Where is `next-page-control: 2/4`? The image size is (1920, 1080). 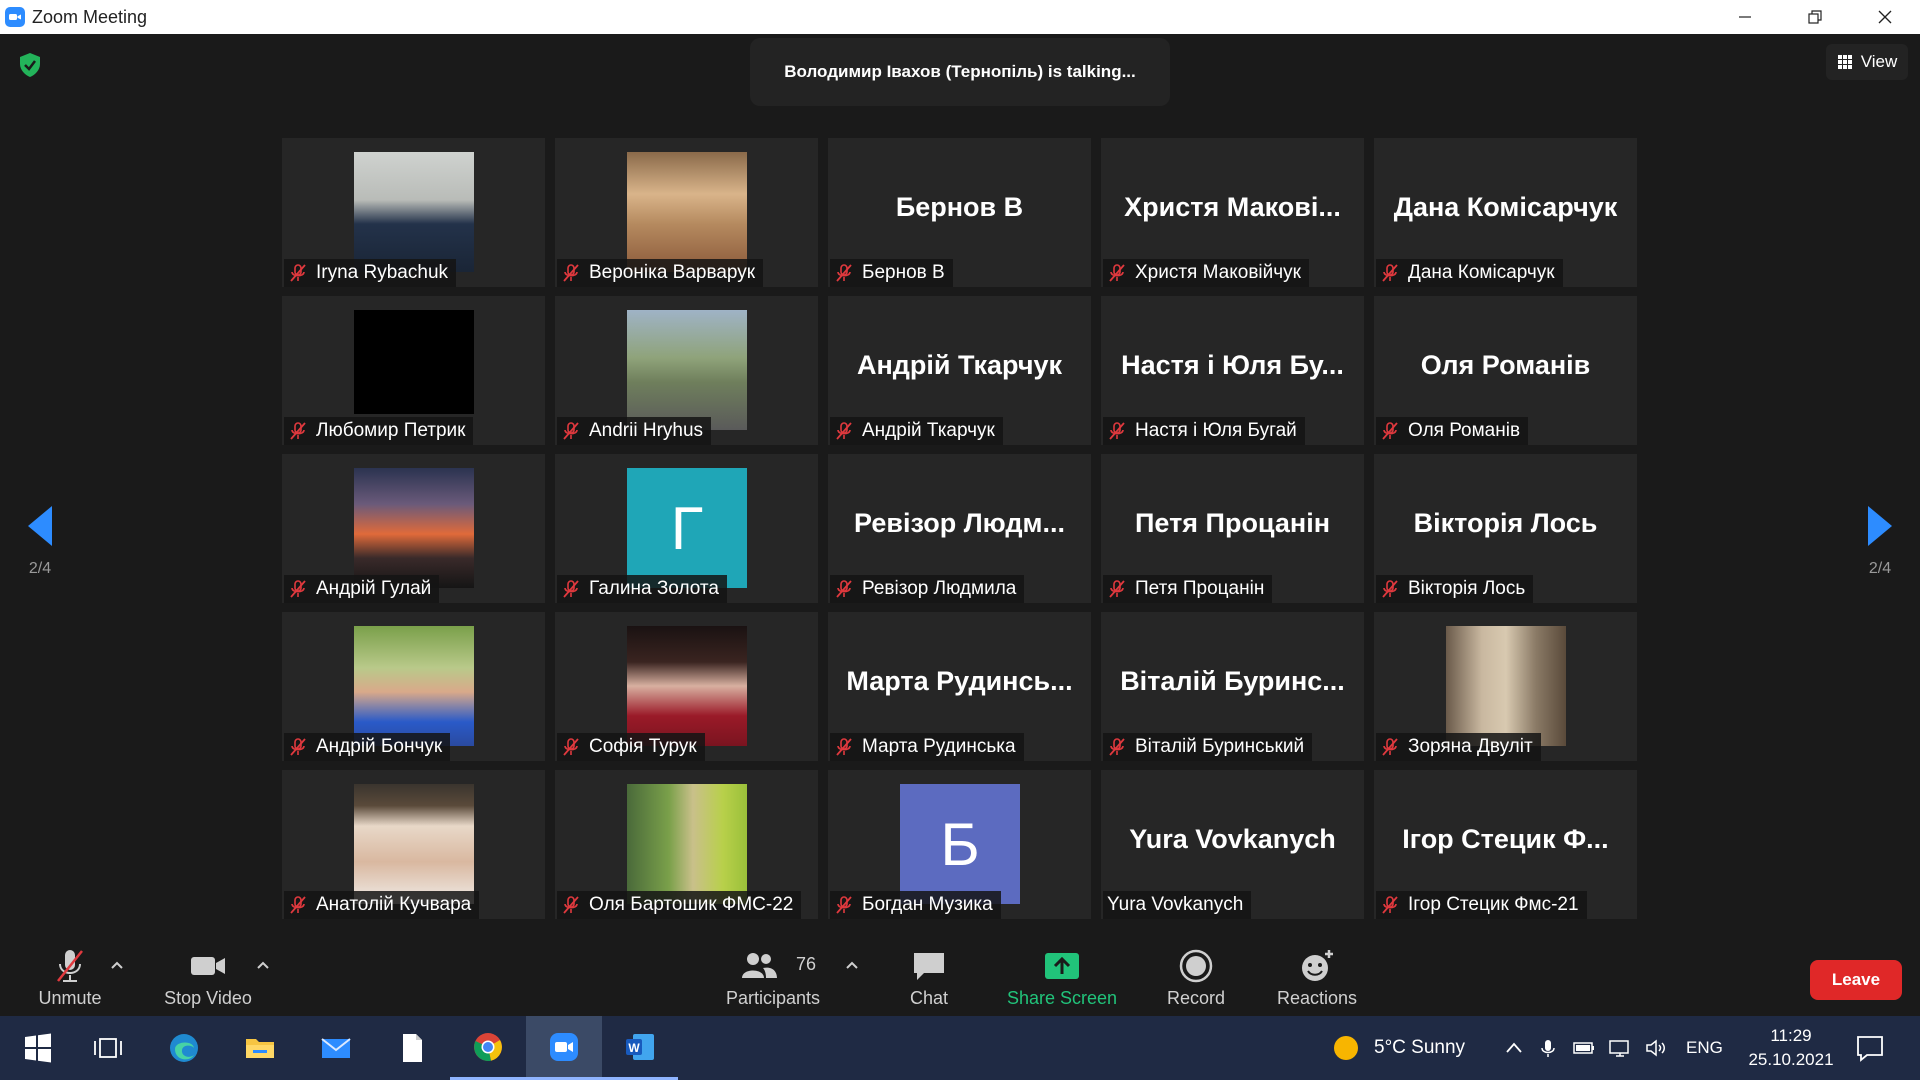 next-page-control: 2/4 is located at coordinates (1880, 541).